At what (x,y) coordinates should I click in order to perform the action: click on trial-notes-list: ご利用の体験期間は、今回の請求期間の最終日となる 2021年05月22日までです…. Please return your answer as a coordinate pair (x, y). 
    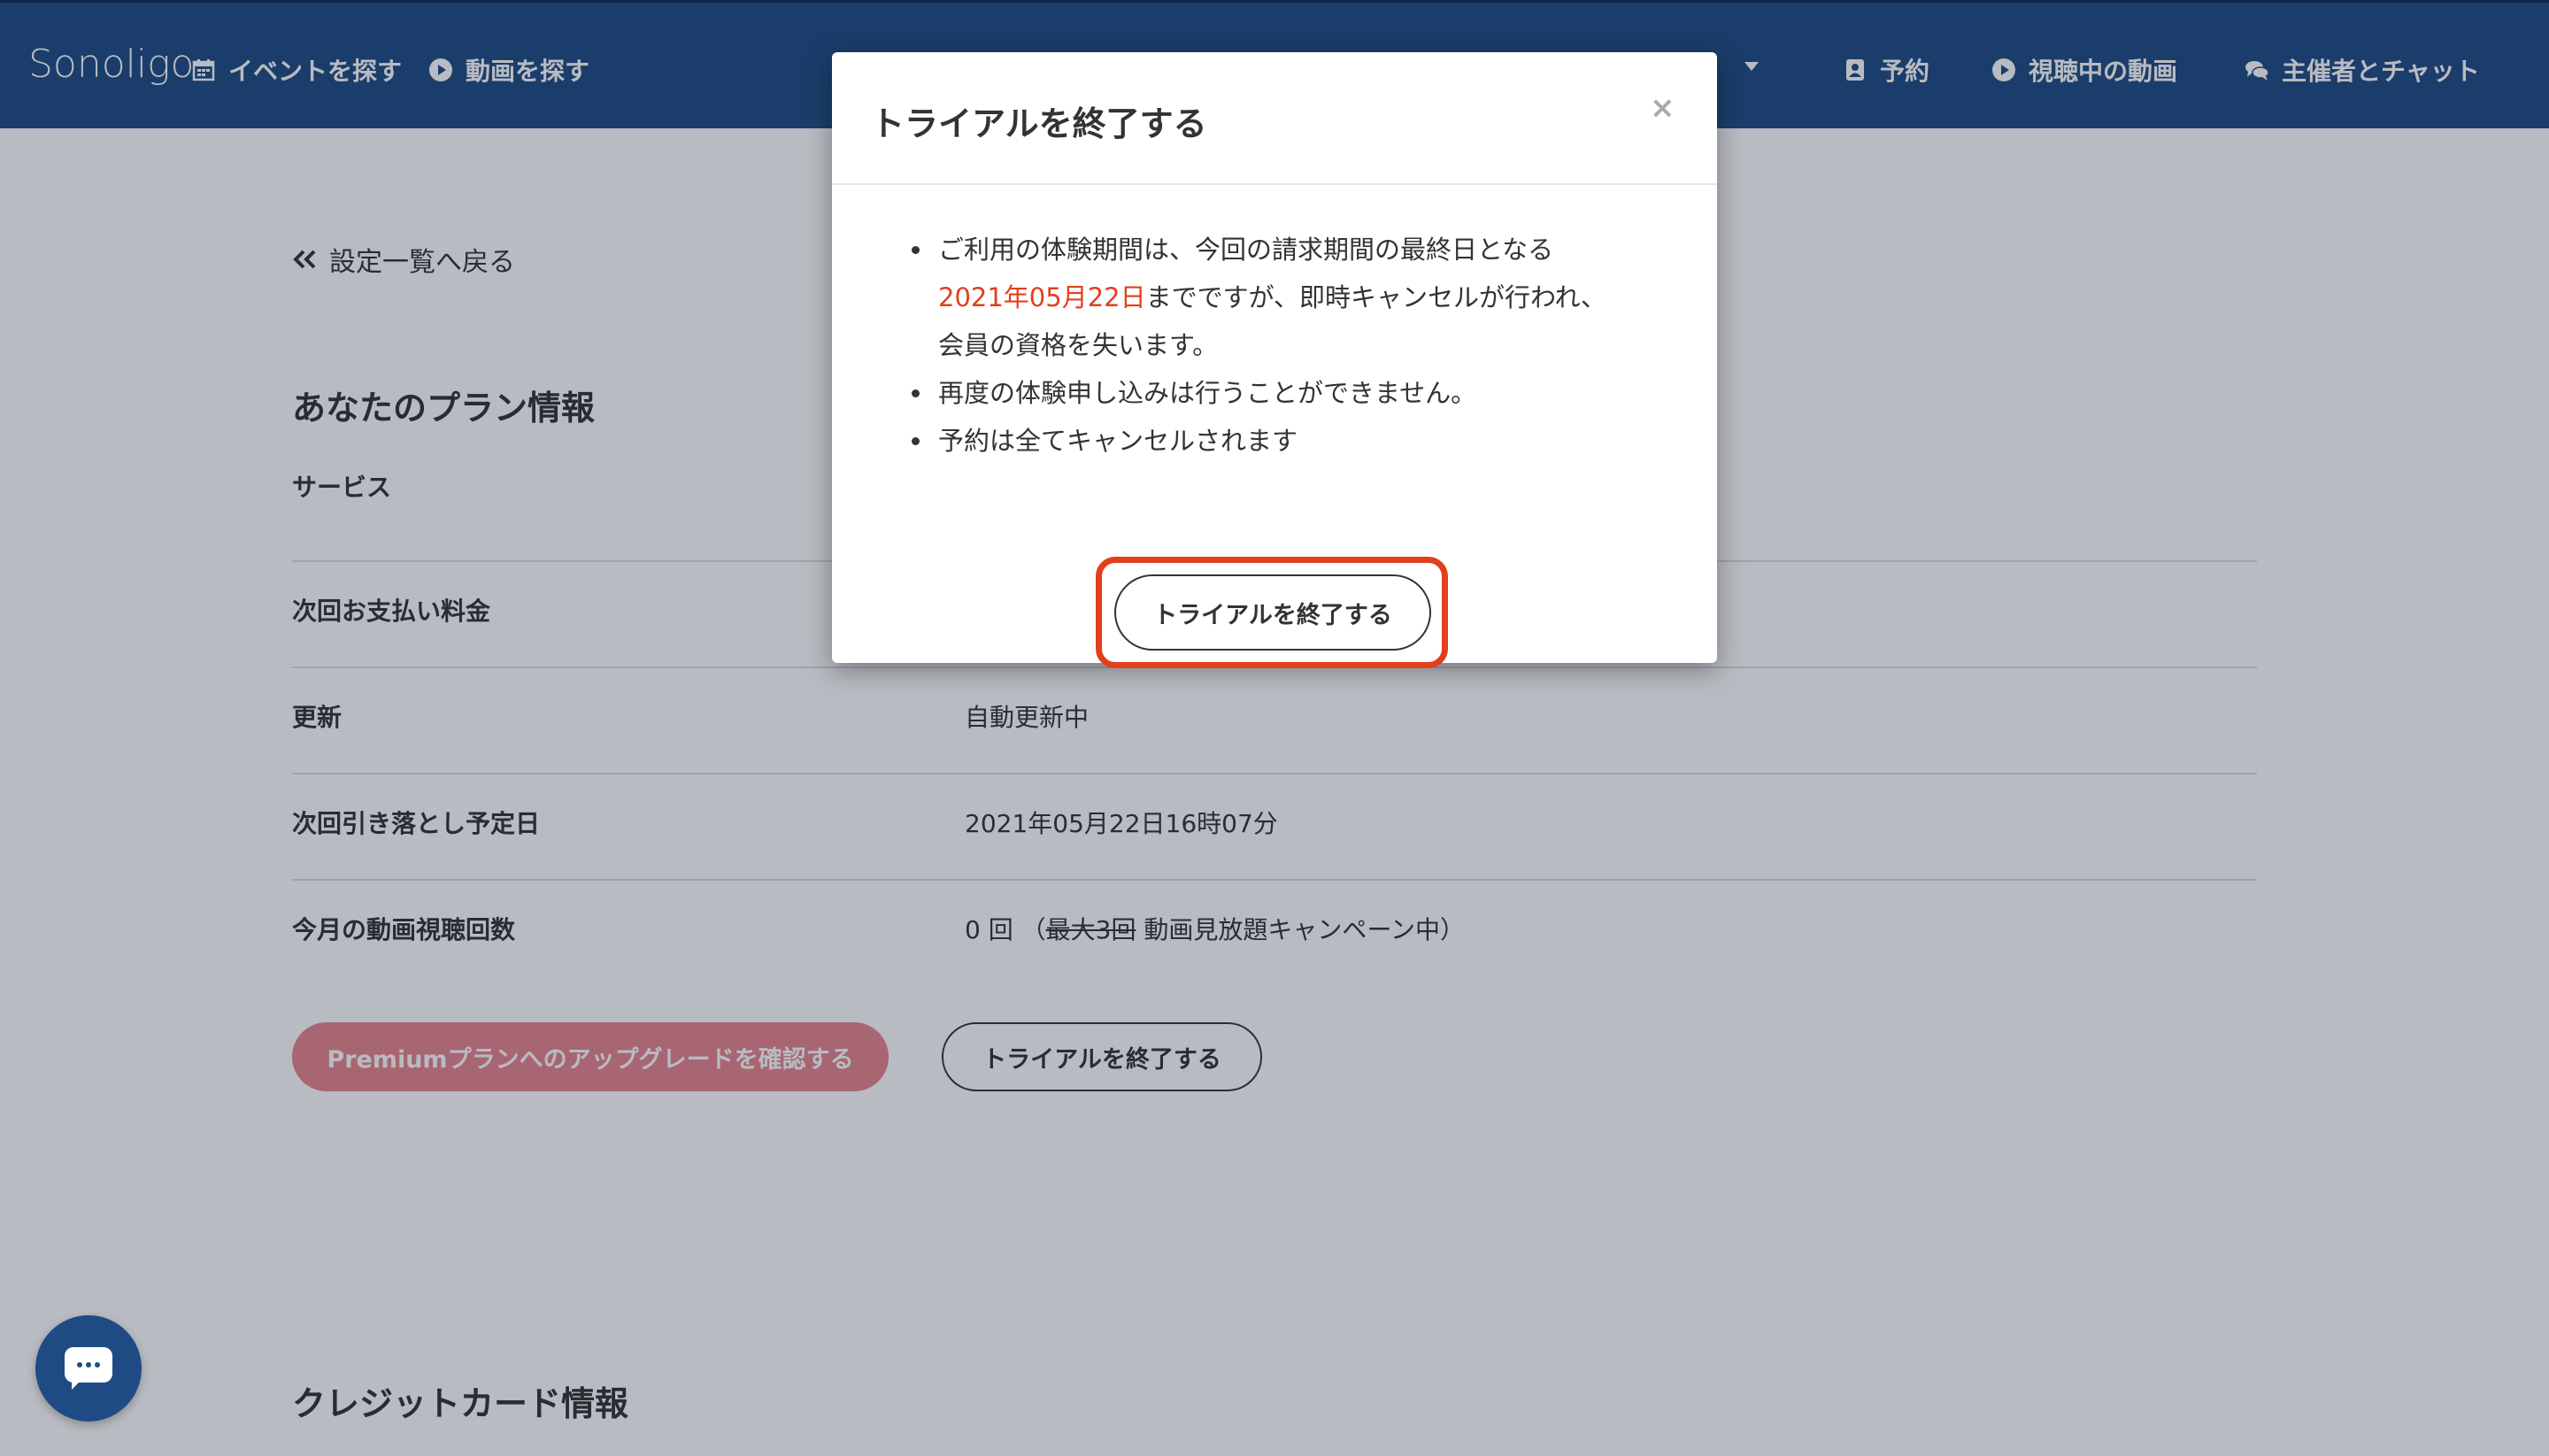
    Looking at the image, I should click on (1293, 345).